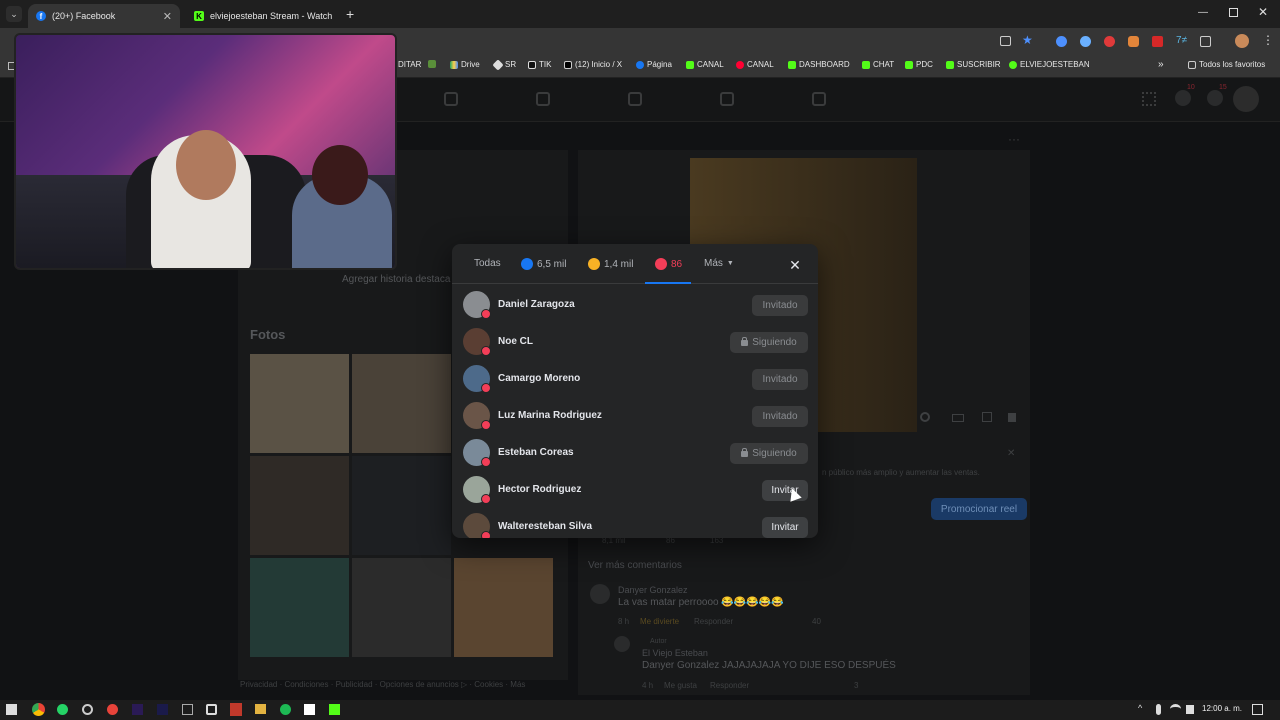  Describe the element at coordinates (62, 709) in the screenshot. I see `whatsapp-icon` at that location.